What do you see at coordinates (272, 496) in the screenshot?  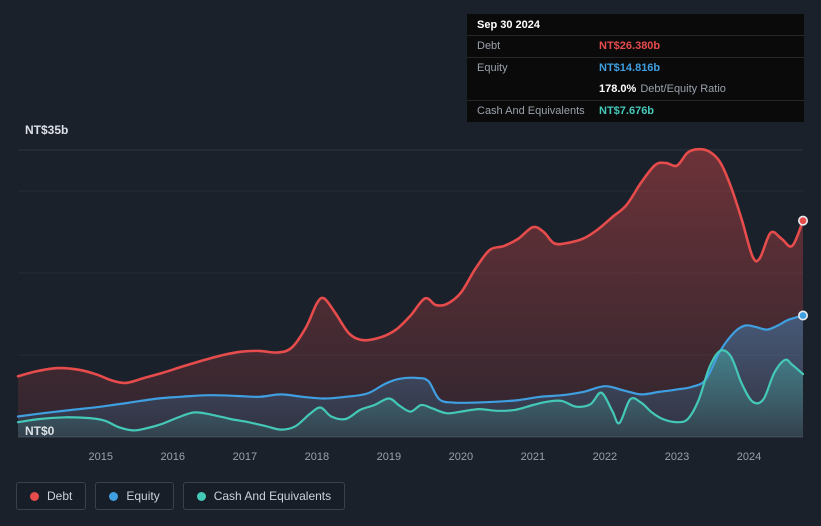 I see `legend-label: Cash And Equivalents` at bounding box center [272, 496].